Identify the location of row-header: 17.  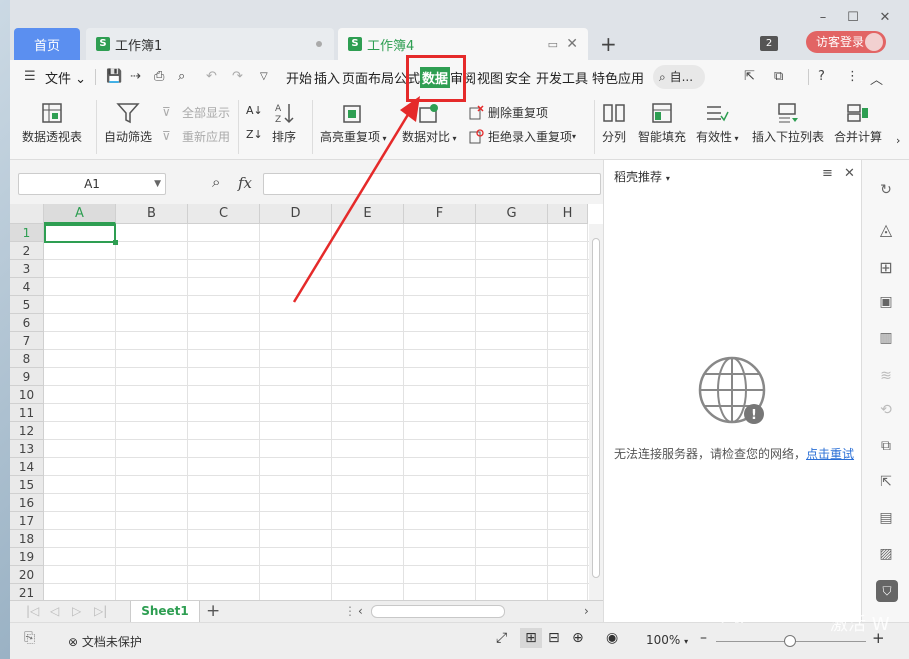
(27, 521).